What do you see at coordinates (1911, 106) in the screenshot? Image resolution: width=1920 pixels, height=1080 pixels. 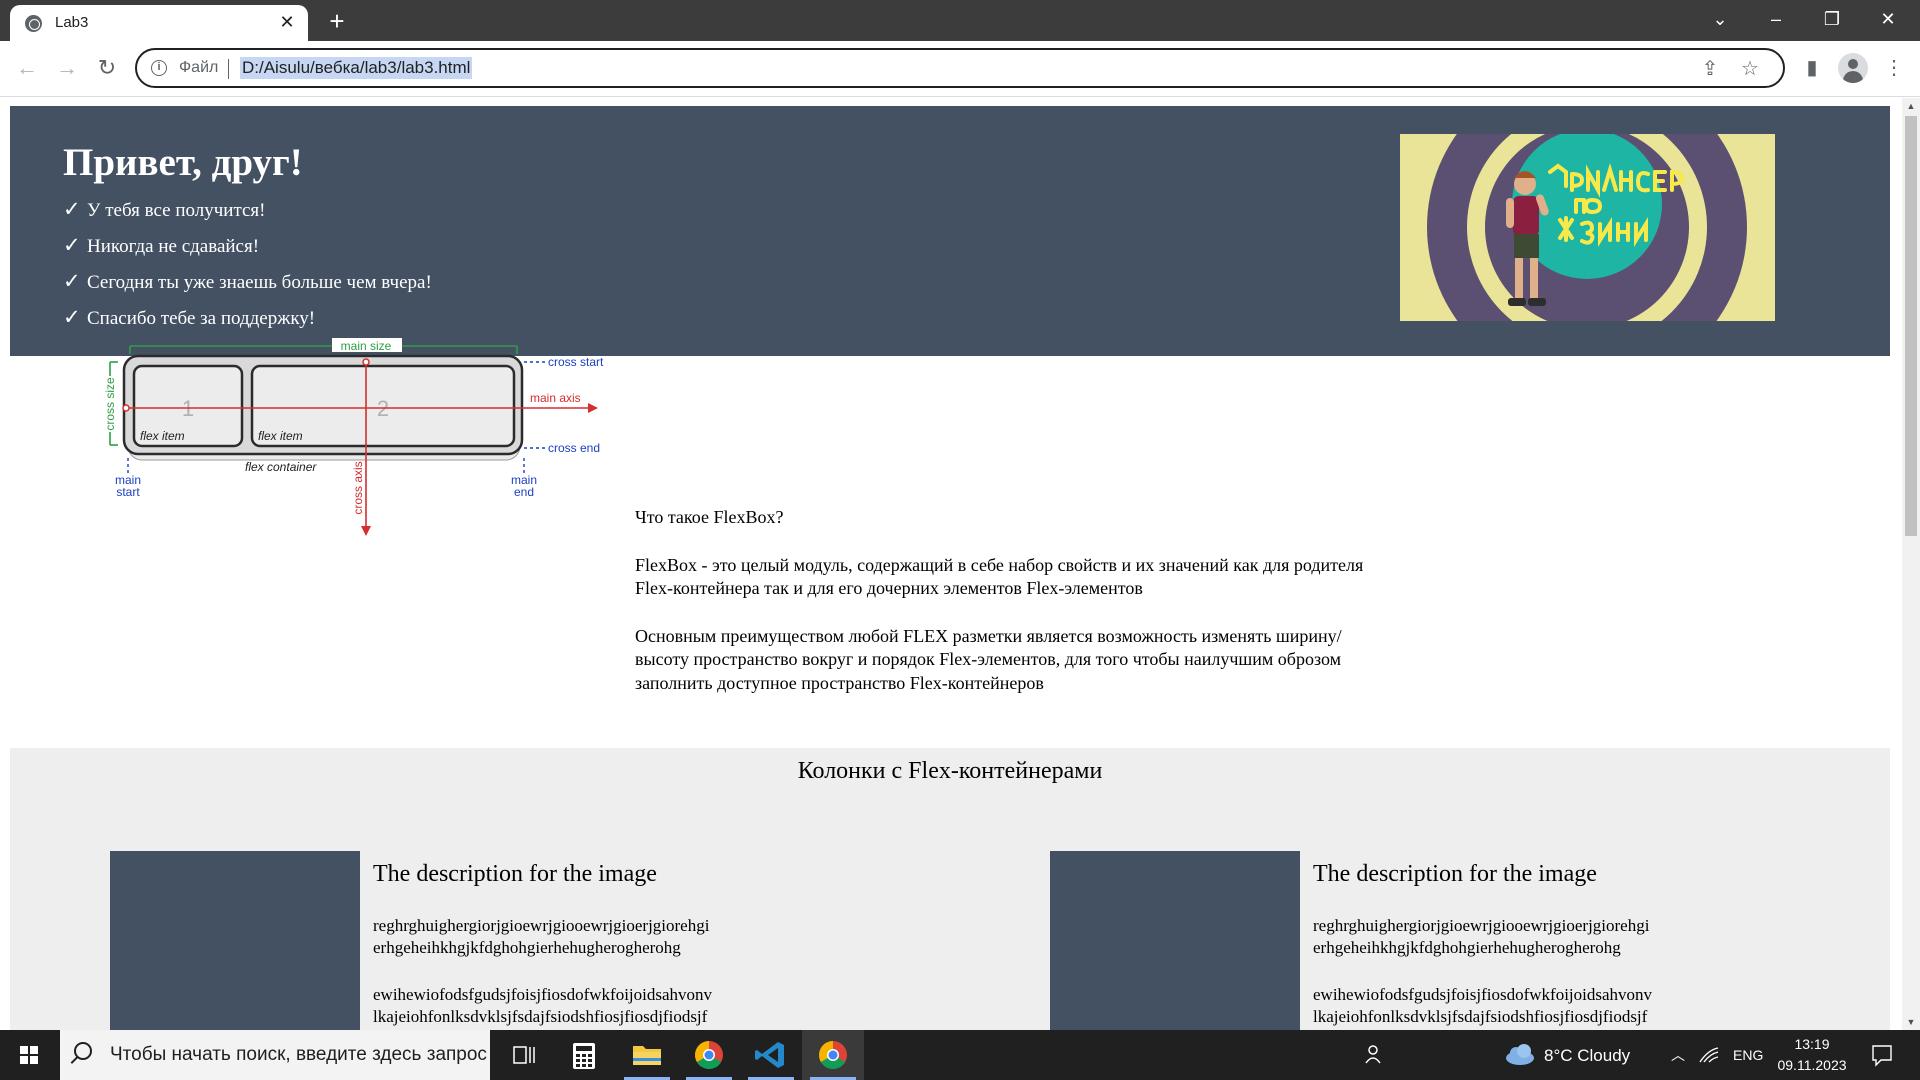 I see `scroll-up-icon: ▲` at bounding box center [1911, 106].